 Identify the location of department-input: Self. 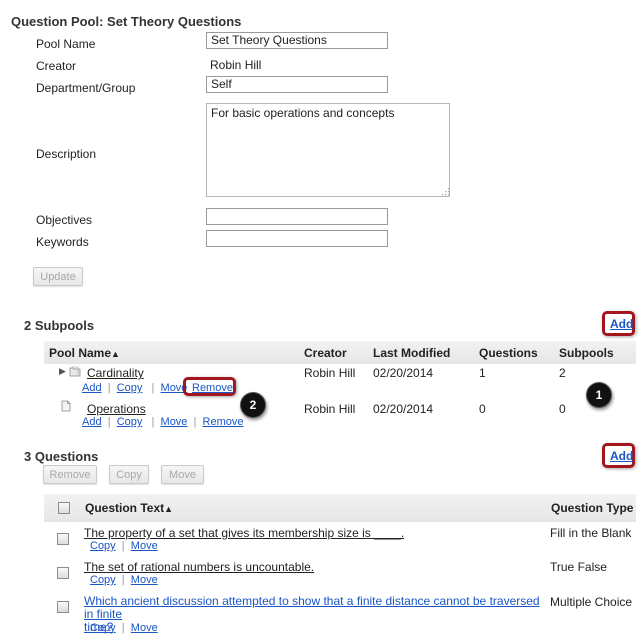
(297, 84).